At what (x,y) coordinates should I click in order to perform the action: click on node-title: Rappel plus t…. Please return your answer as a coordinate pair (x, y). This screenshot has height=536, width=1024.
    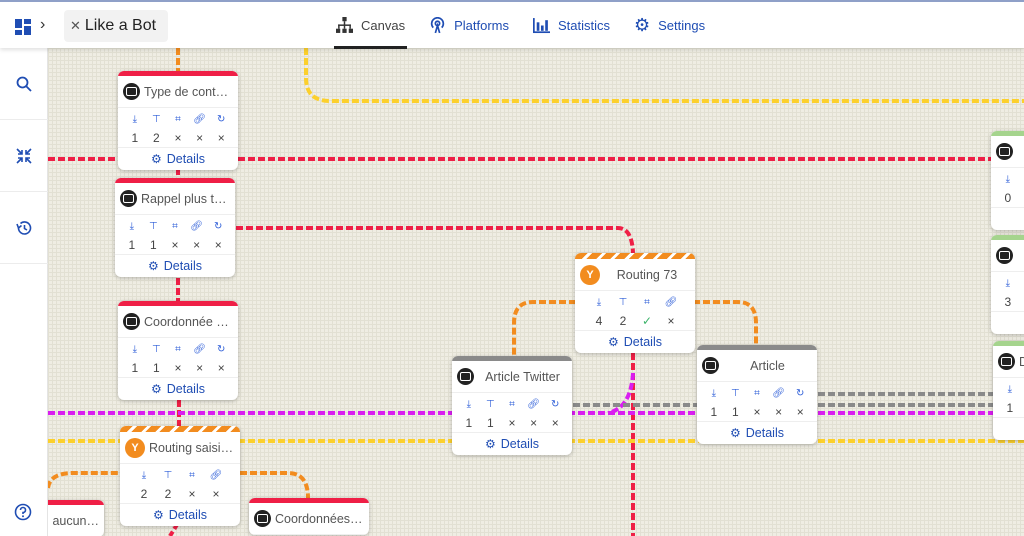
    Looking at the image, I should click on (184, 198).